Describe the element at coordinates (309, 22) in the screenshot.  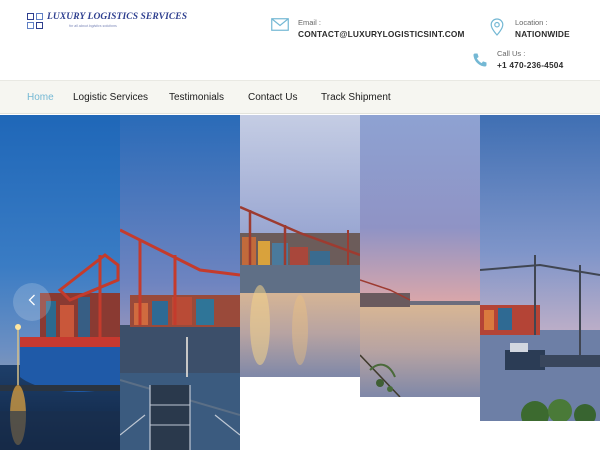
I see `email-label: Email :` at that location.